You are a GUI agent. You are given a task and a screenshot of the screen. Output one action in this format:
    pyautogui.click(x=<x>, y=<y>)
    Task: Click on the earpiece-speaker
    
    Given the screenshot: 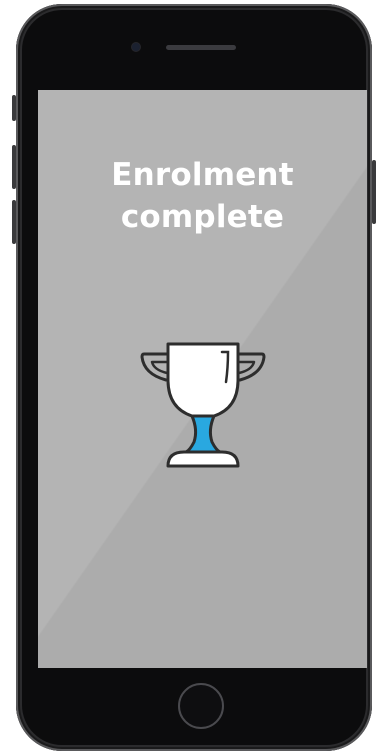 What is the action you would take?
    pyautogui.click(x=201, y=47)
    